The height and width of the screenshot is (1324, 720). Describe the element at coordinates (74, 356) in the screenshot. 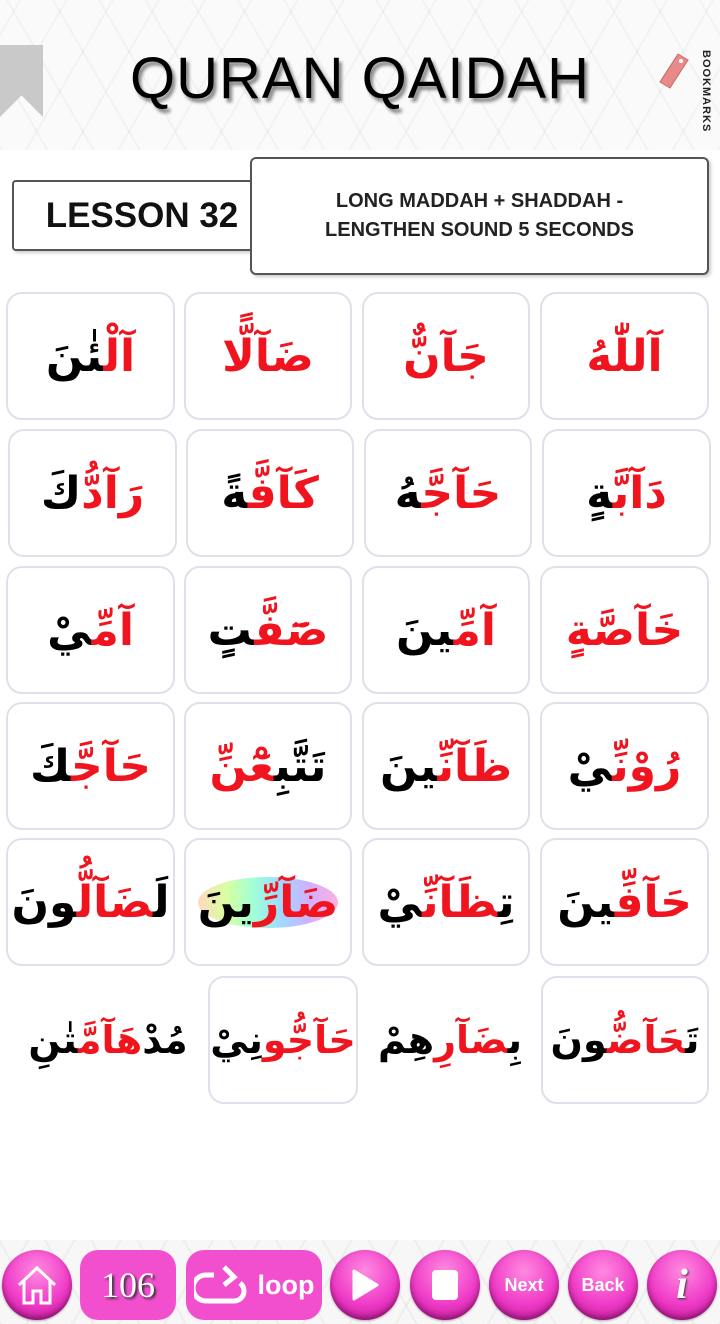

I see `word-segment: ئٰنَ` at that location.